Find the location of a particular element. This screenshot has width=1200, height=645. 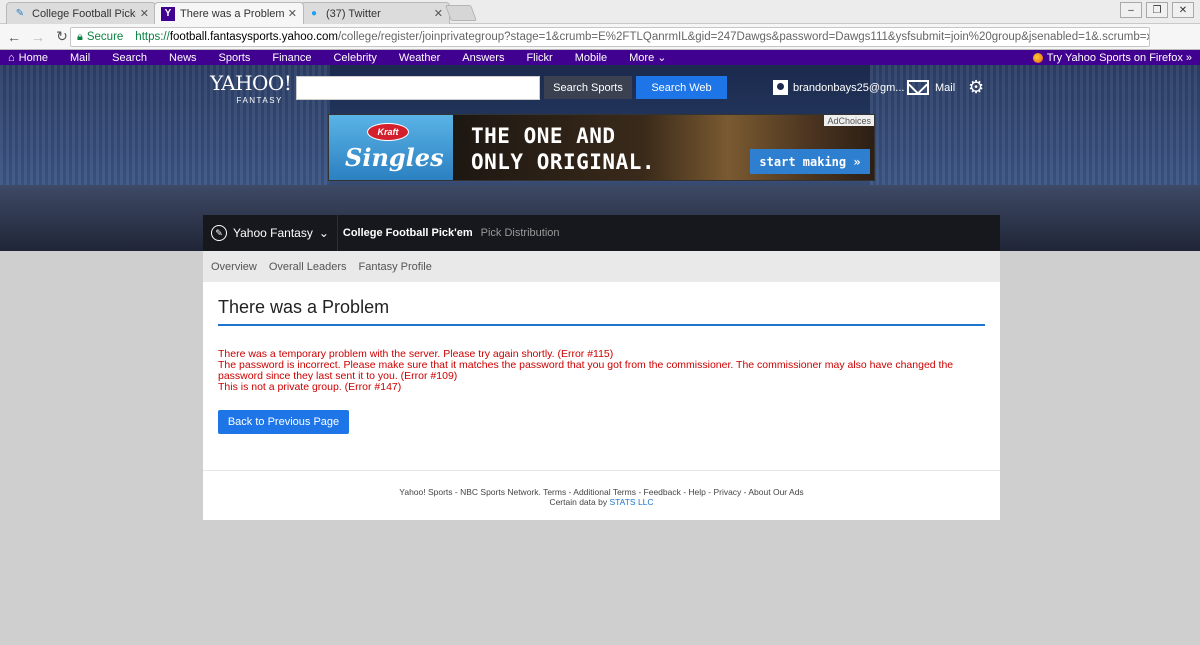

user-icon is located at coordinates (780, 87).